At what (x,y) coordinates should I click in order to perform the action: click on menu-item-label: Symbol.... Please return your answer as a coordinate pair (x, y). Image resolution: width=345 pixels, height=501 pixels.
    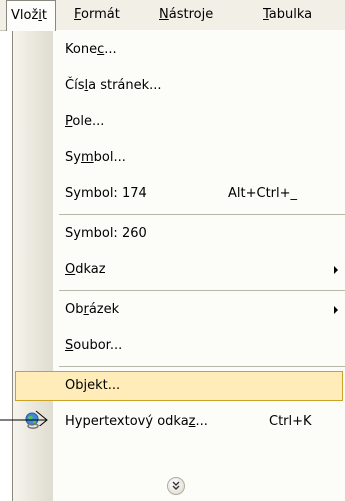
    Looking at the image, I should click on (95, 157).